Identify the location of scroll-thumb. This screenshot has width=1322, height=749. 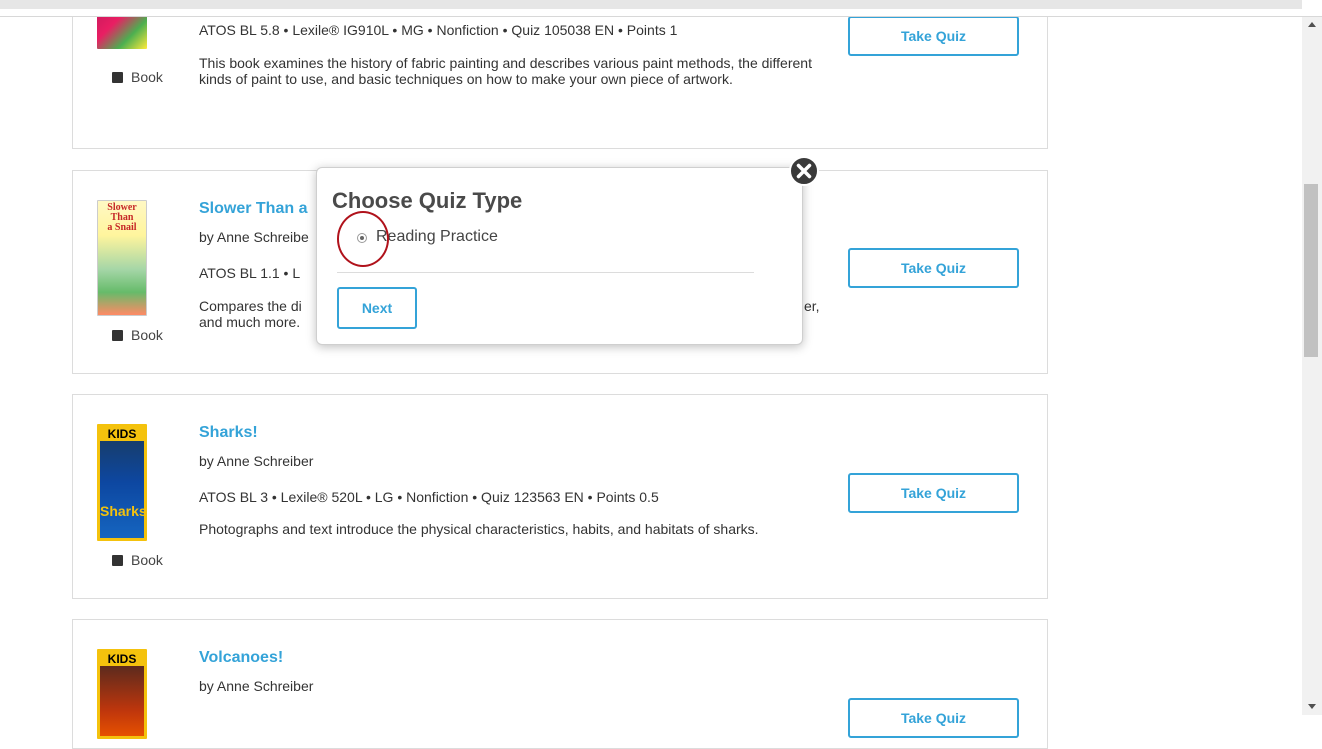
(1311, 270).